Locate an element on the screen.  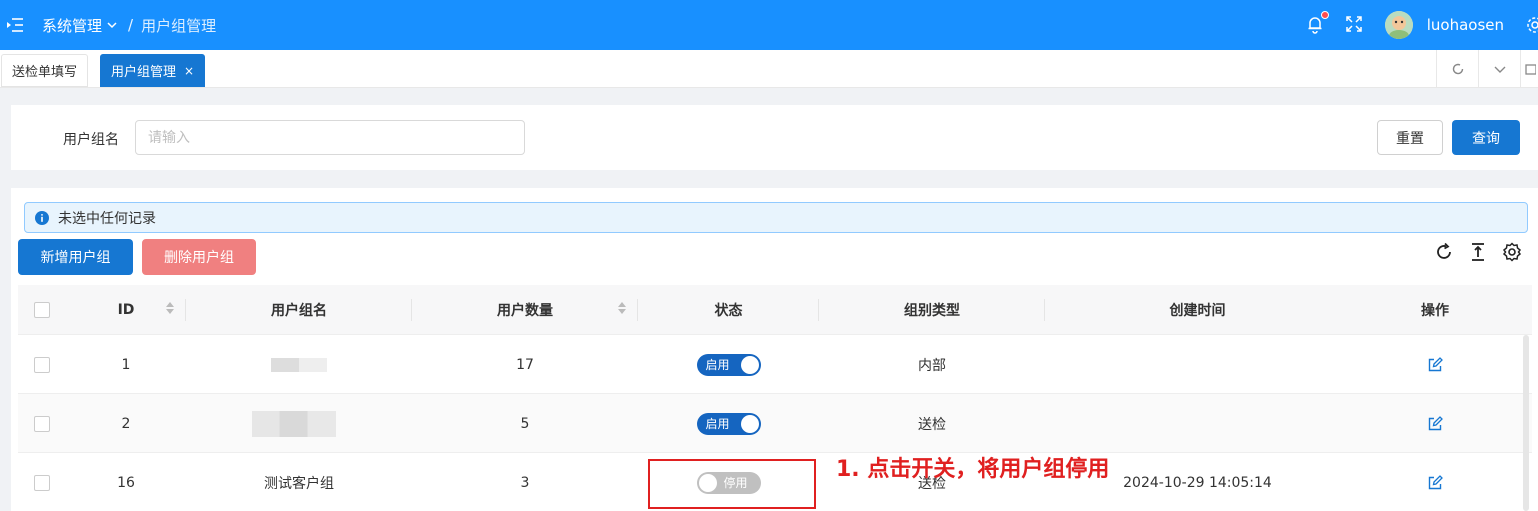
select-all-checkbox is located at coordinates (42, 310).